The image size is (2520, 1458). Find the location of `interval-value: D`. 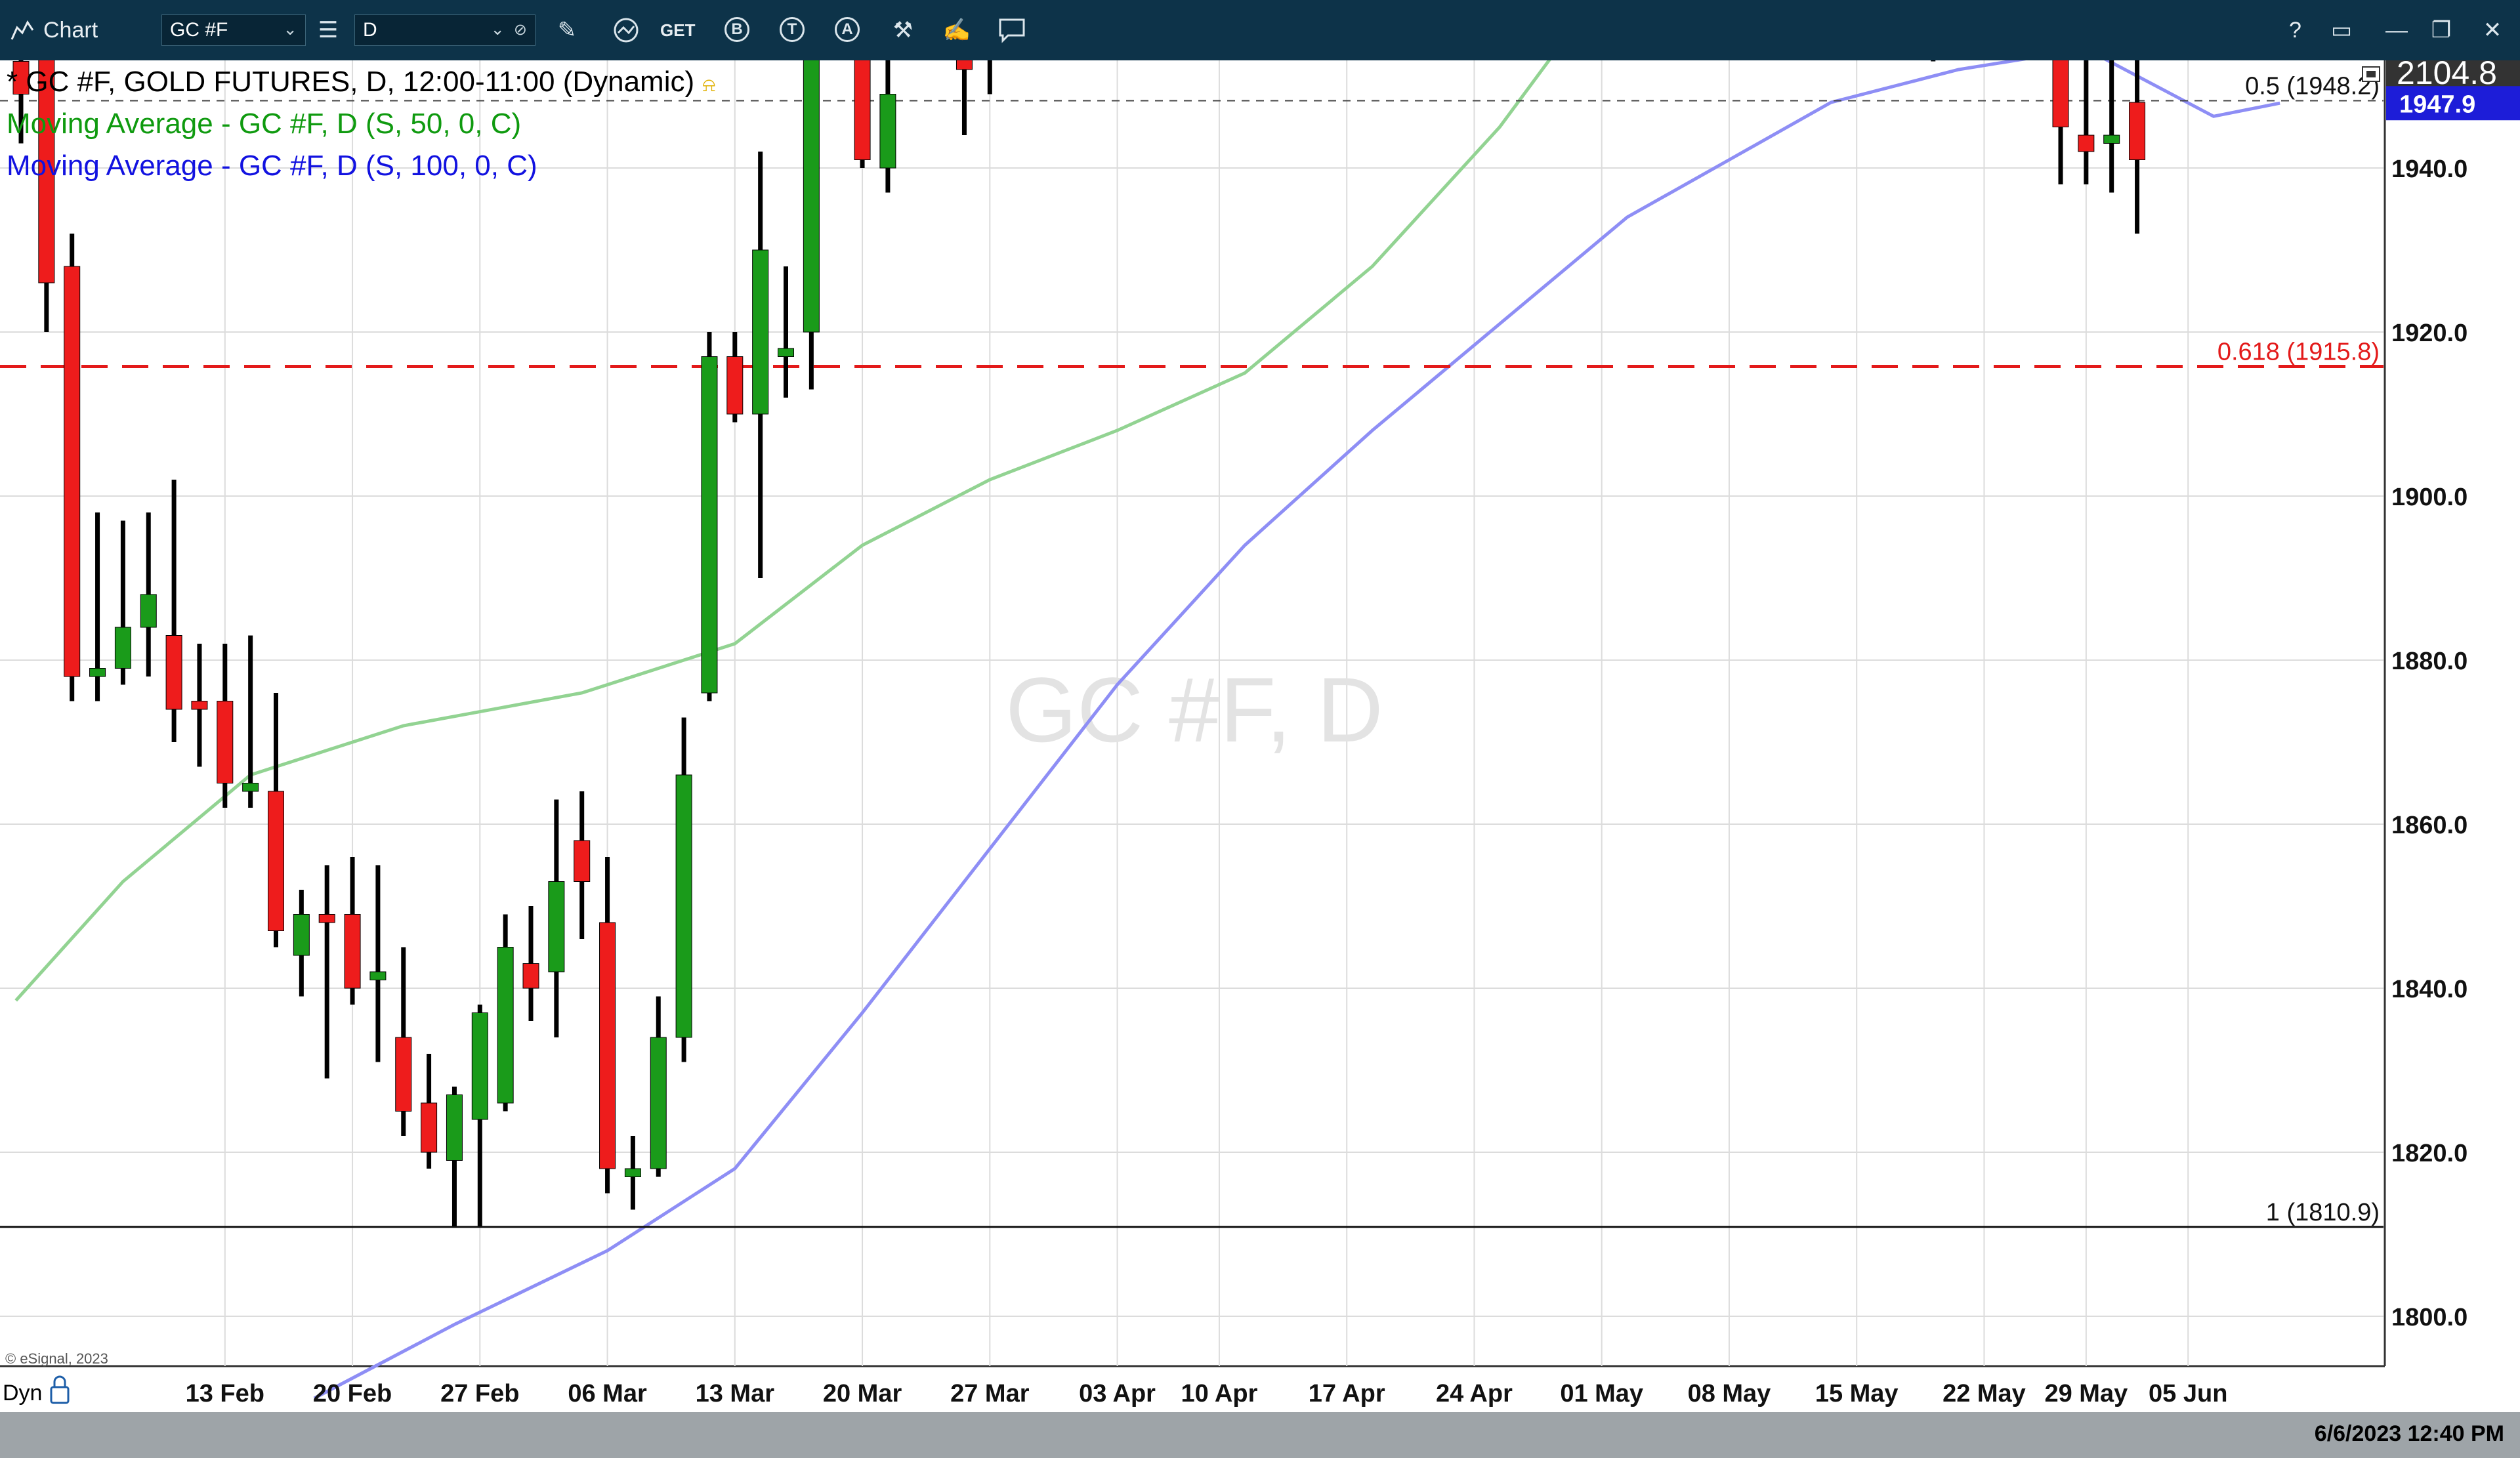

interval-value: D is located at coordinates (370, 30).